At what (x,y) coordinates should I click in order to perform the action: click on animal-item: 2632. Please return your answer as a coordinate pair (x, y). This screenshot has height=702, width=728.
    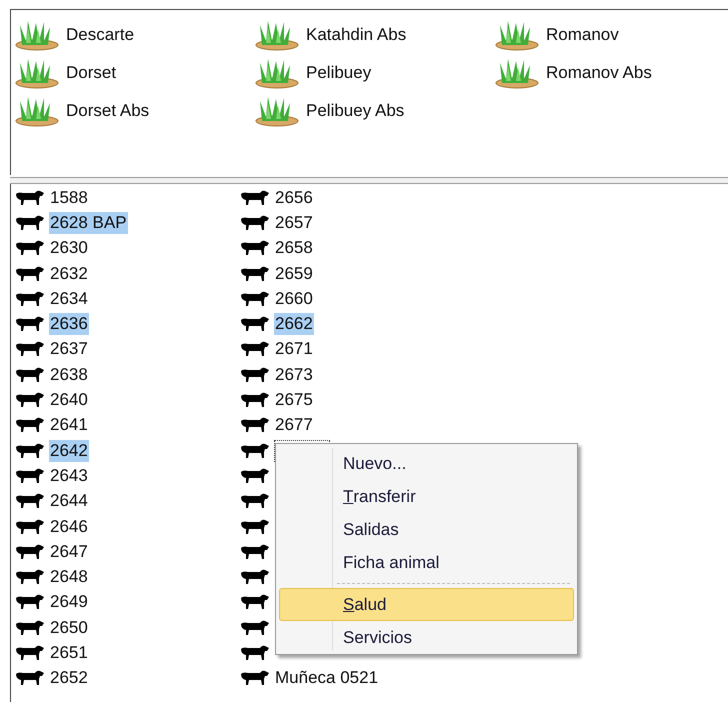
    Looking at the image, I should click on (69, 273).